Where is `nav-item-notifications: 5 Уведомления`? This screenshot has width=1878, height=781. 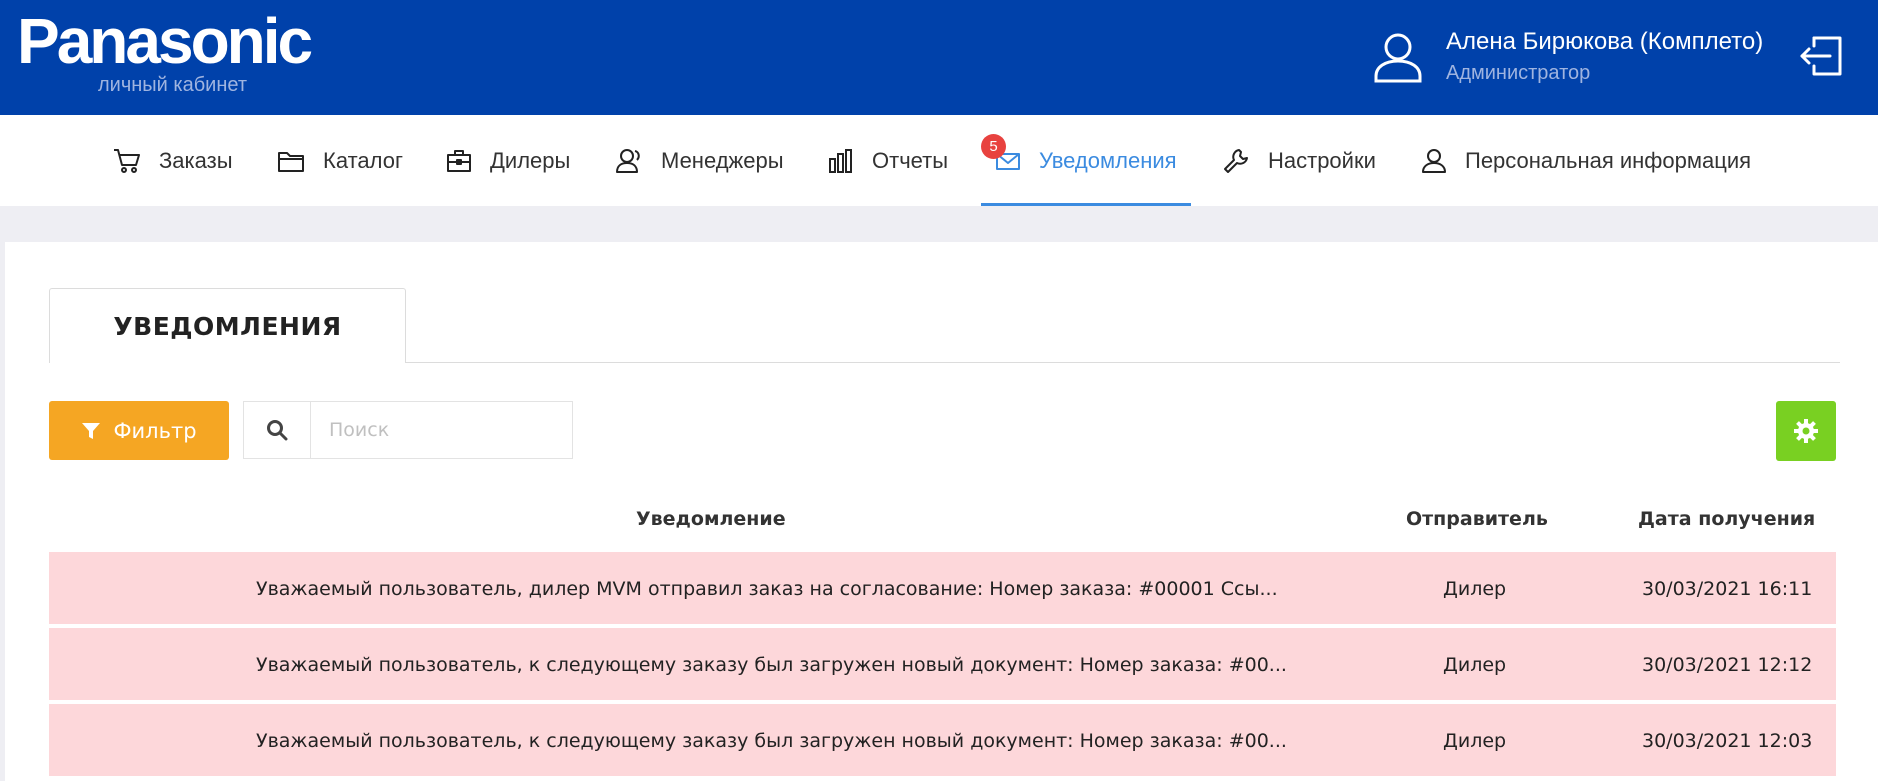
nav-item-notifications: 5 Уведомления is located at coordinates (1086, 160).